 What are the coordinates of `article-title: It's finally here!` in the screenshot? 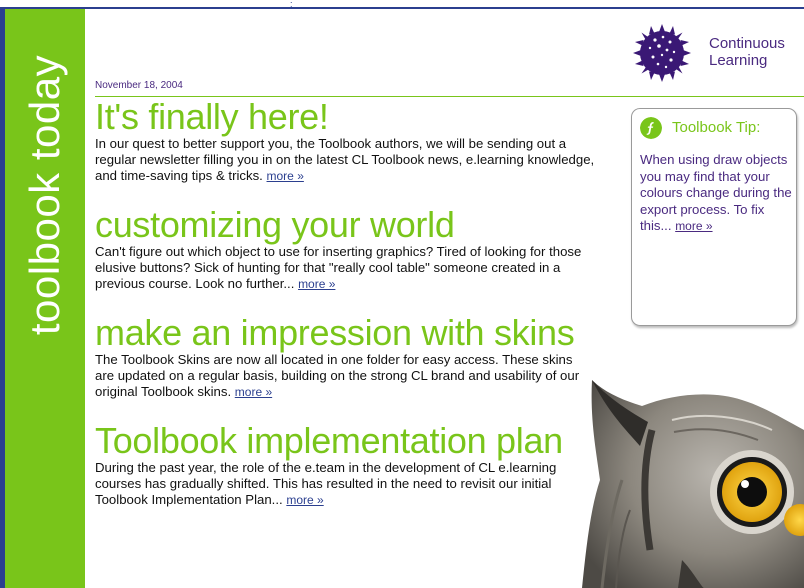 It's located at (212, 116).